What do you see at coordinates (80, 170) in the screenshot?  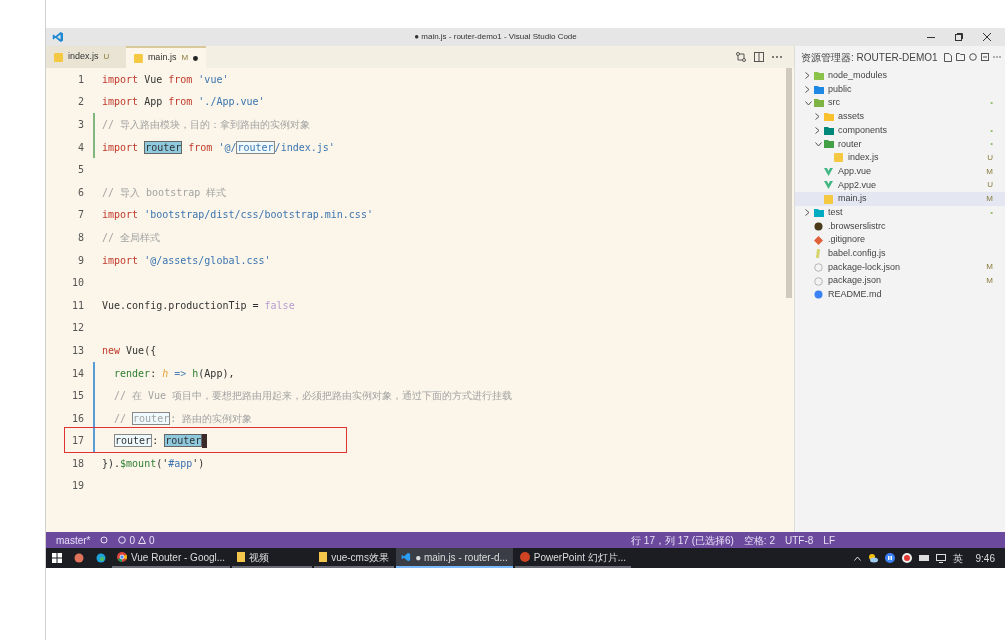 I see `line-number: 5` at bounding box center [80, 170].